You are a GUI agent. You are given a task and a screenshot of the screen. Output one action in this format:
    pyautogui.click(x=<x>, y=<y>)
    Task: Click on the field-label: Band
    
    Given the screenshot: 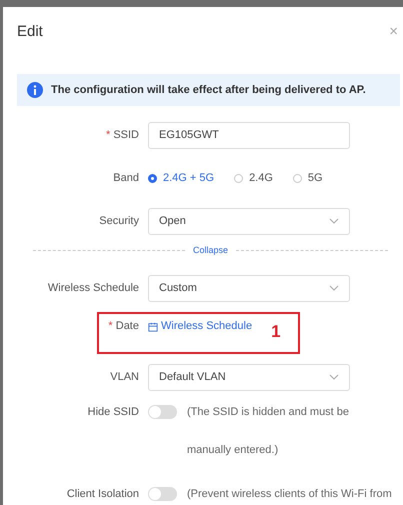 What is the action you would take?
    pyautogui.click(x=125, y=178)
    